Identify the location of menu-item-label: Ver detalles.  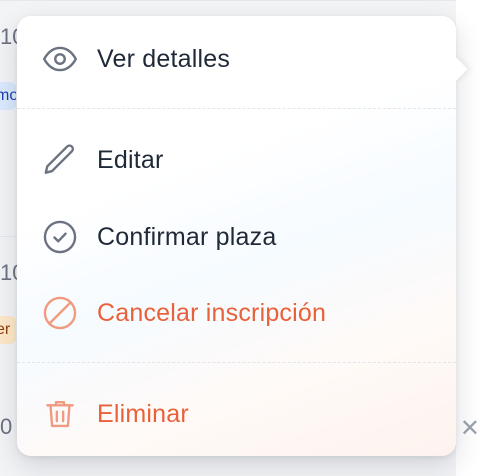
(164, 58).